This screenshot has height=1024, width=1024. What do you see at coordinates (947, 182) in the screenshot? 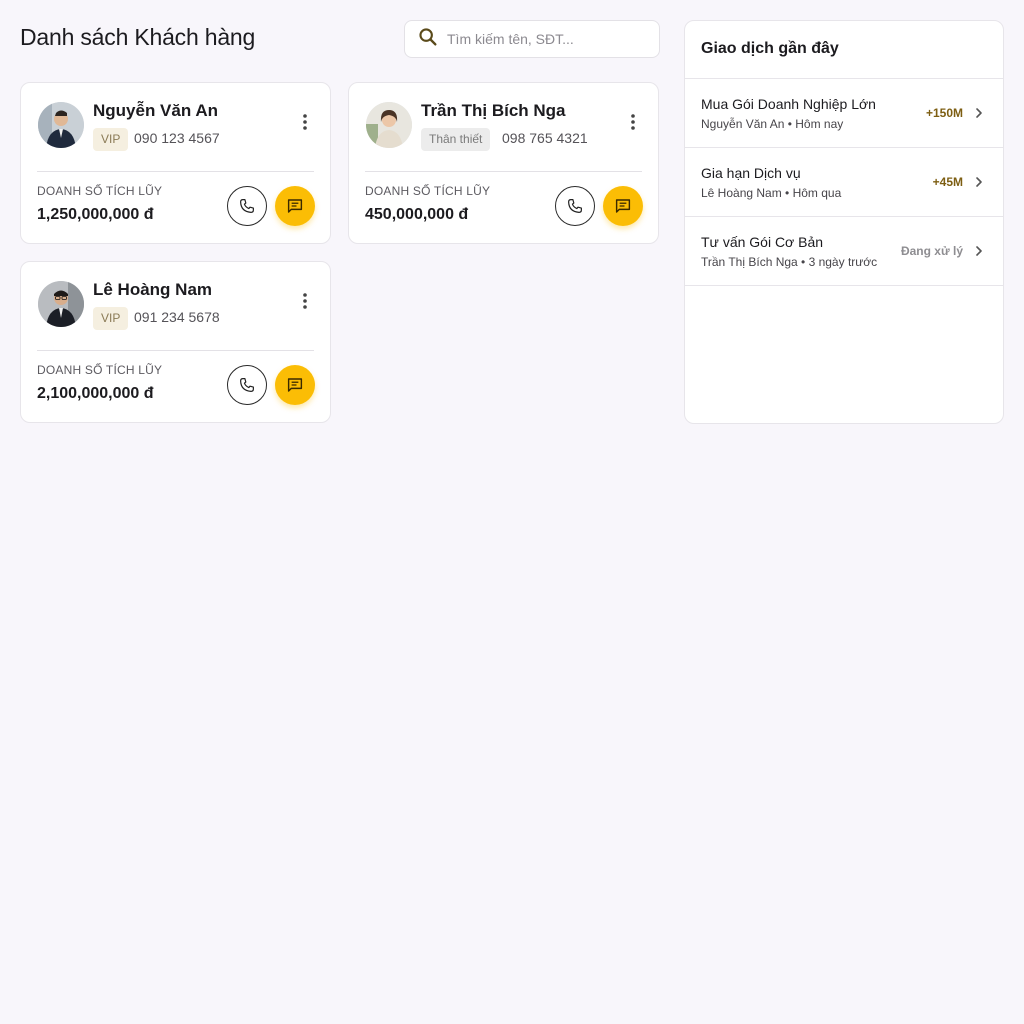
I see `transaction-amount: +45M` at bounding box center [947, 182].